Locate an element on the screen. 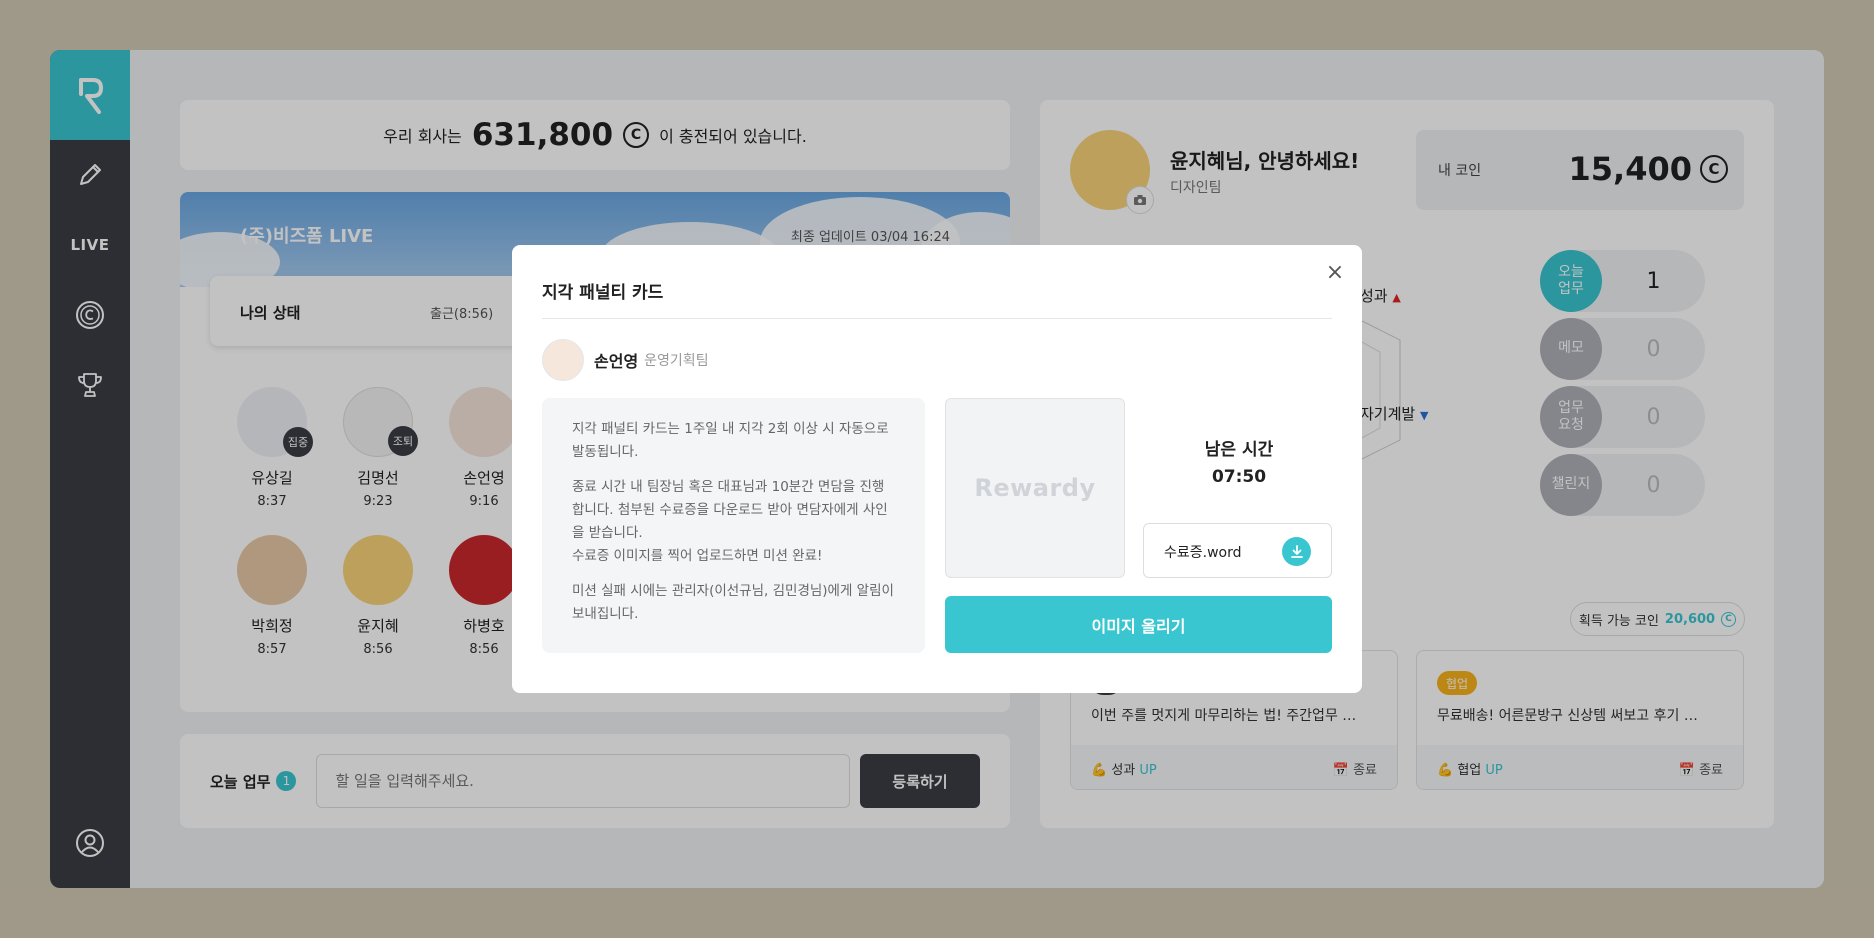  user-name: 손언영 is located at coordinates (616, 361).